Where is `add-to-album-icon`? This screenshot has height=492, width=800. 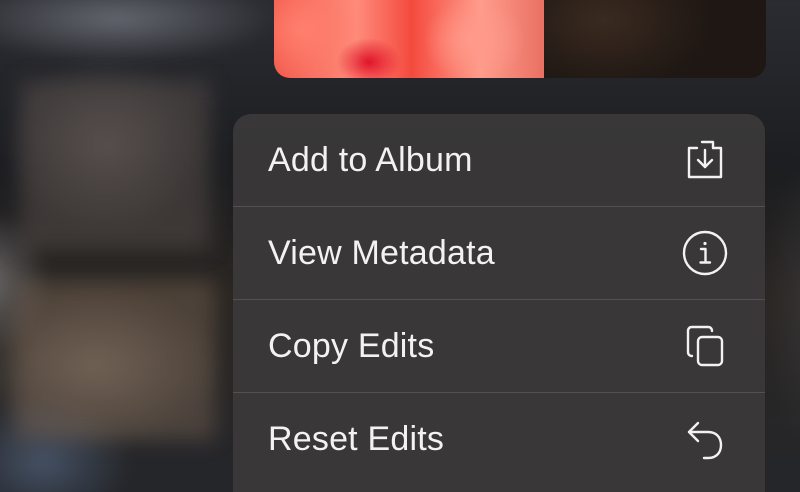 add-to-album-icon is located at coordinates (705, 160).